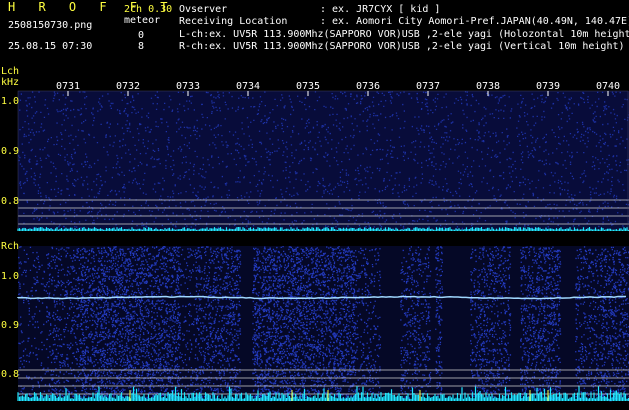 The height and width of the screenshot is (410, 629). What do you see at coordinates (10, 151) in the screenshot?
I see `lch-tick-0-9: 0.9` at bounding box center [10, 151].